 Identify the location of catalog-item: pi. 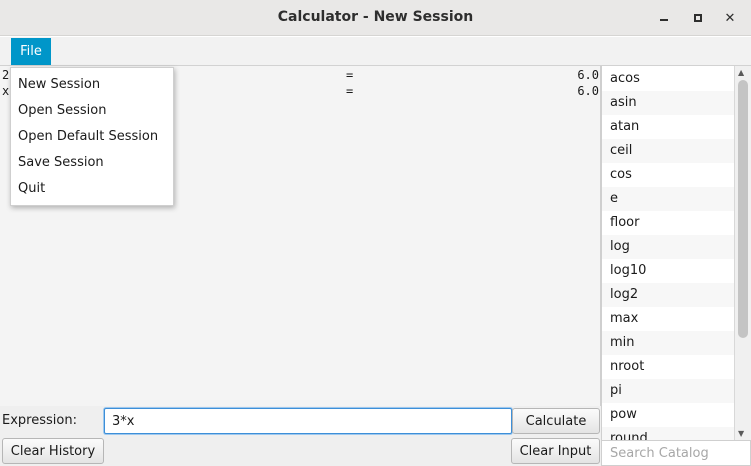
(668, 391).